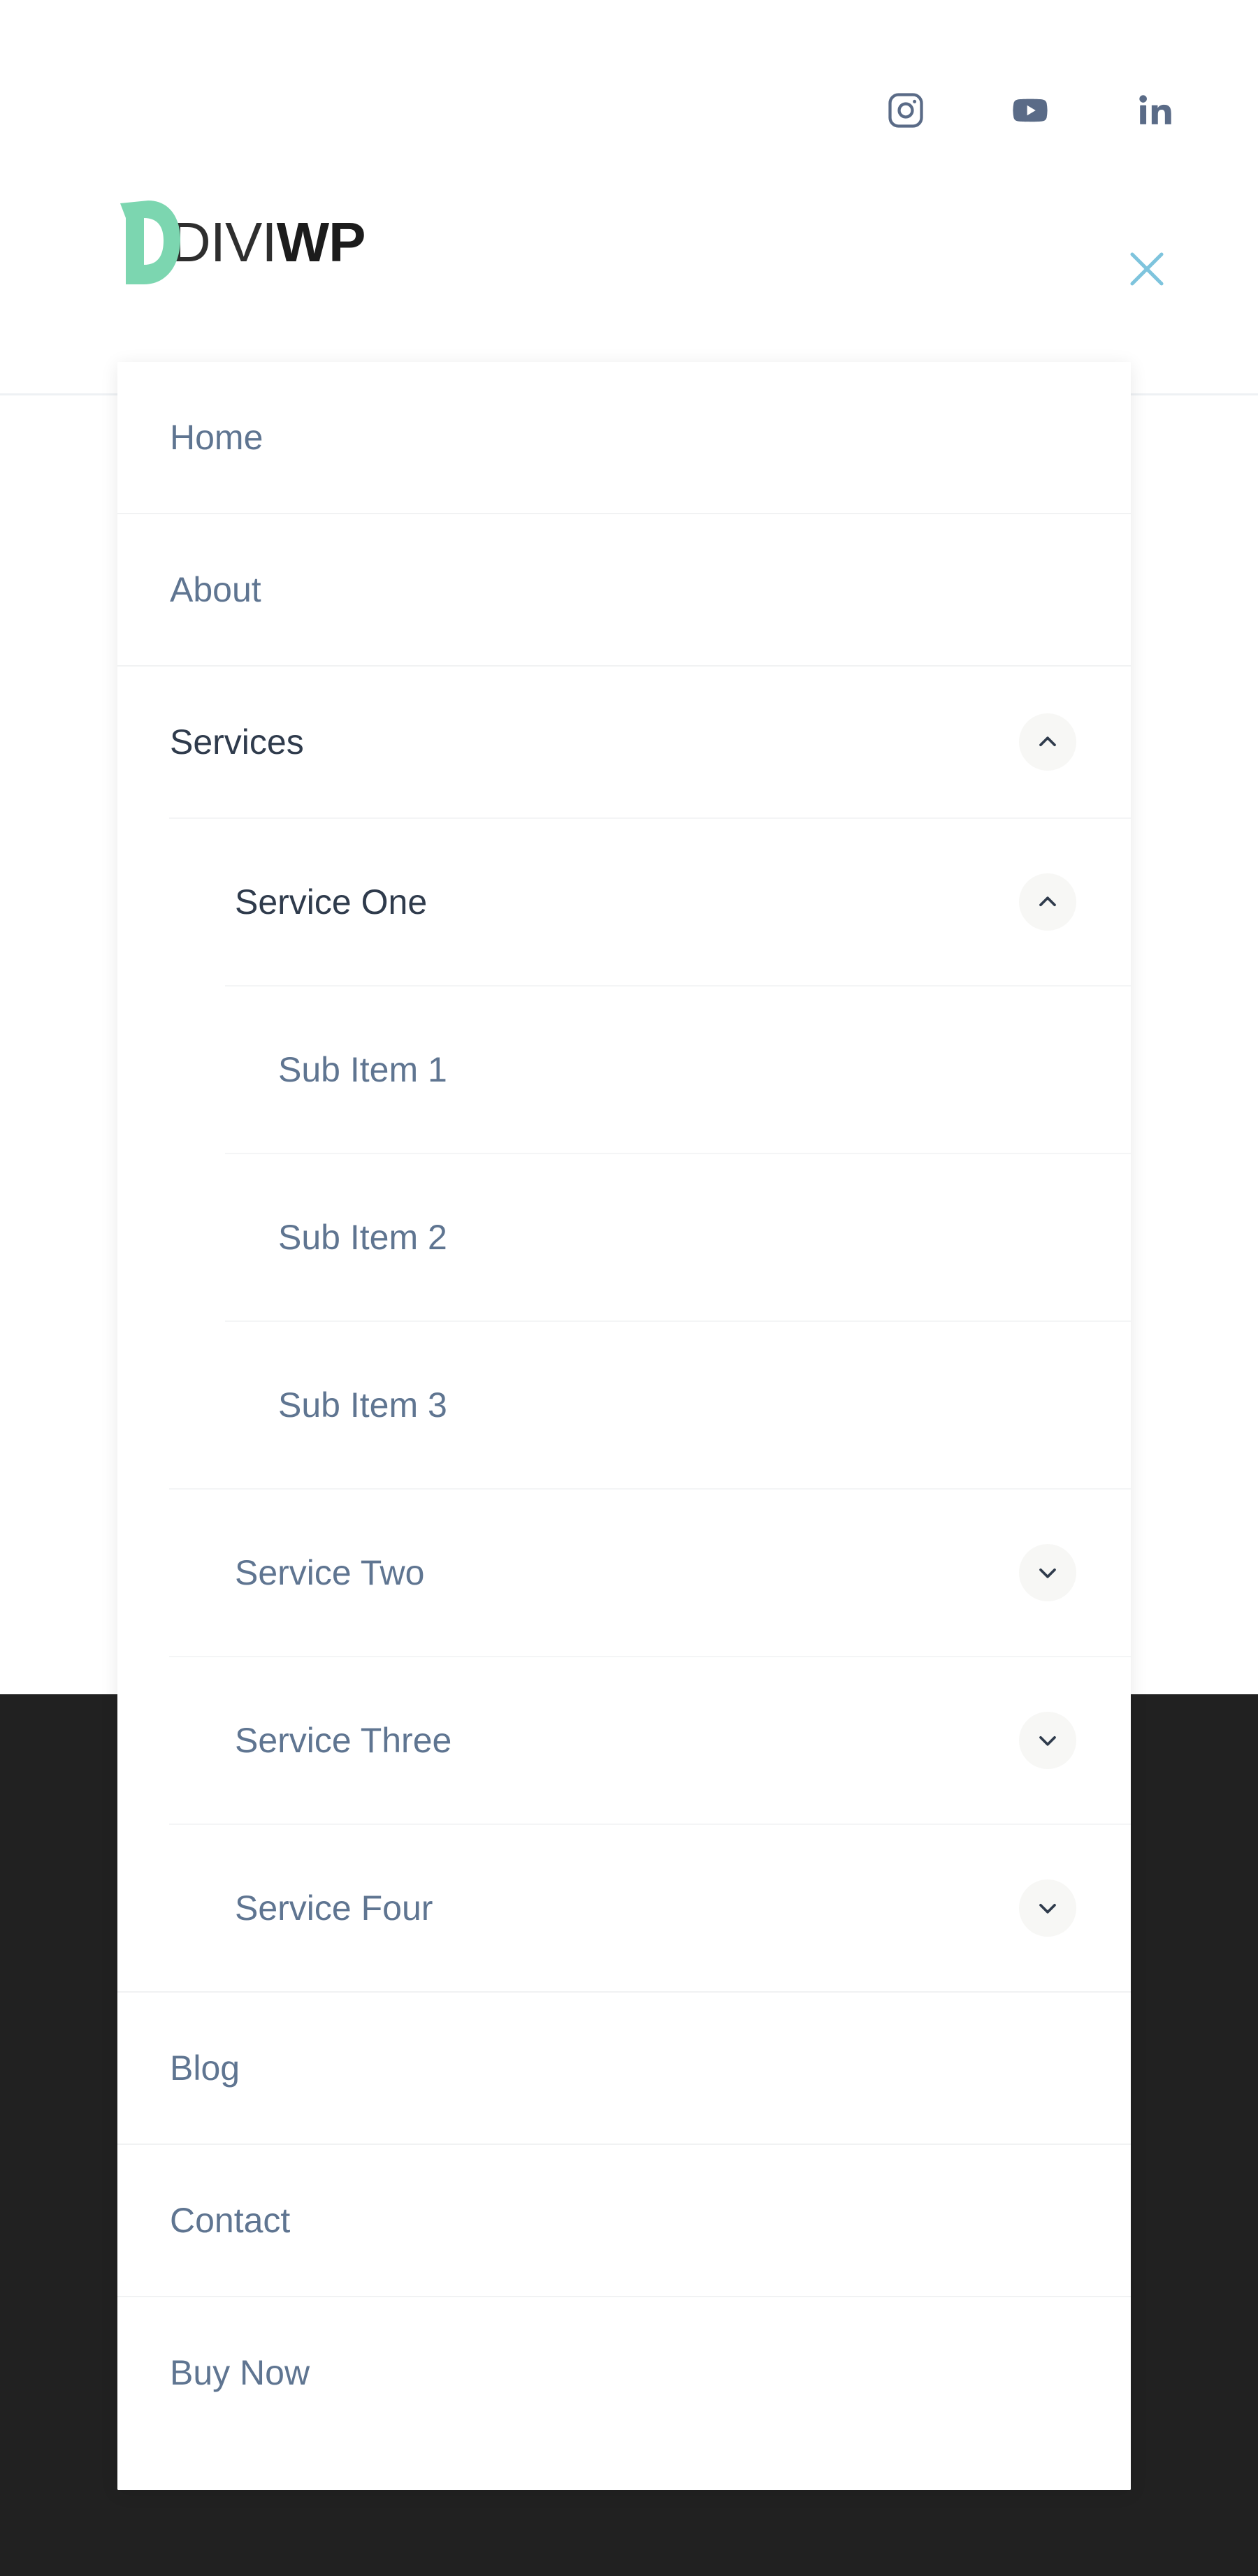 The height and width of the screenshot is (2576, 1258). I want to click on top-bar, so click(629, 84).